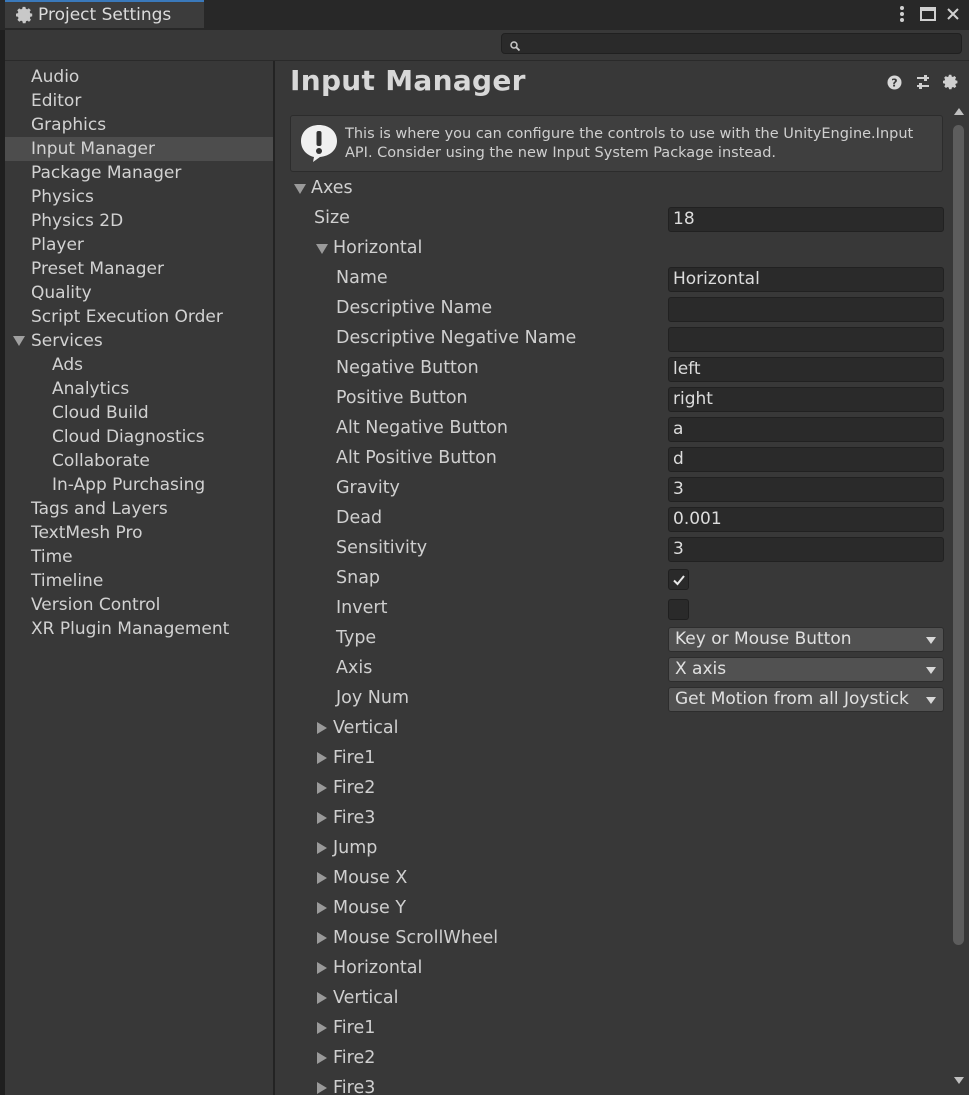  Describe the element at coordinates (923, 82) in the screenshot. I see `preset-icon` at that location.